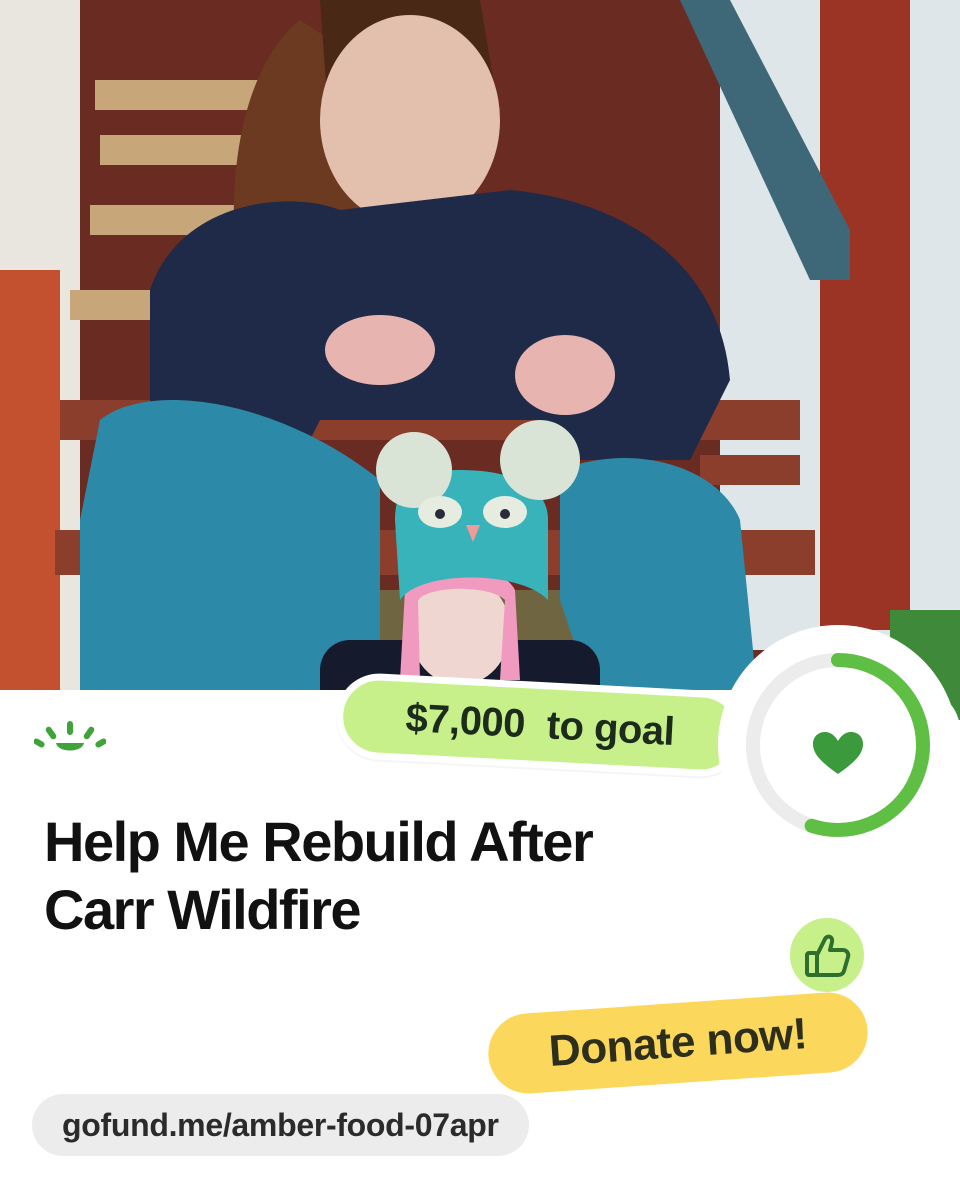 This screenshot has height=1200, width=960. I want to click on gofundme-sprout-icon, so click(70, 736).